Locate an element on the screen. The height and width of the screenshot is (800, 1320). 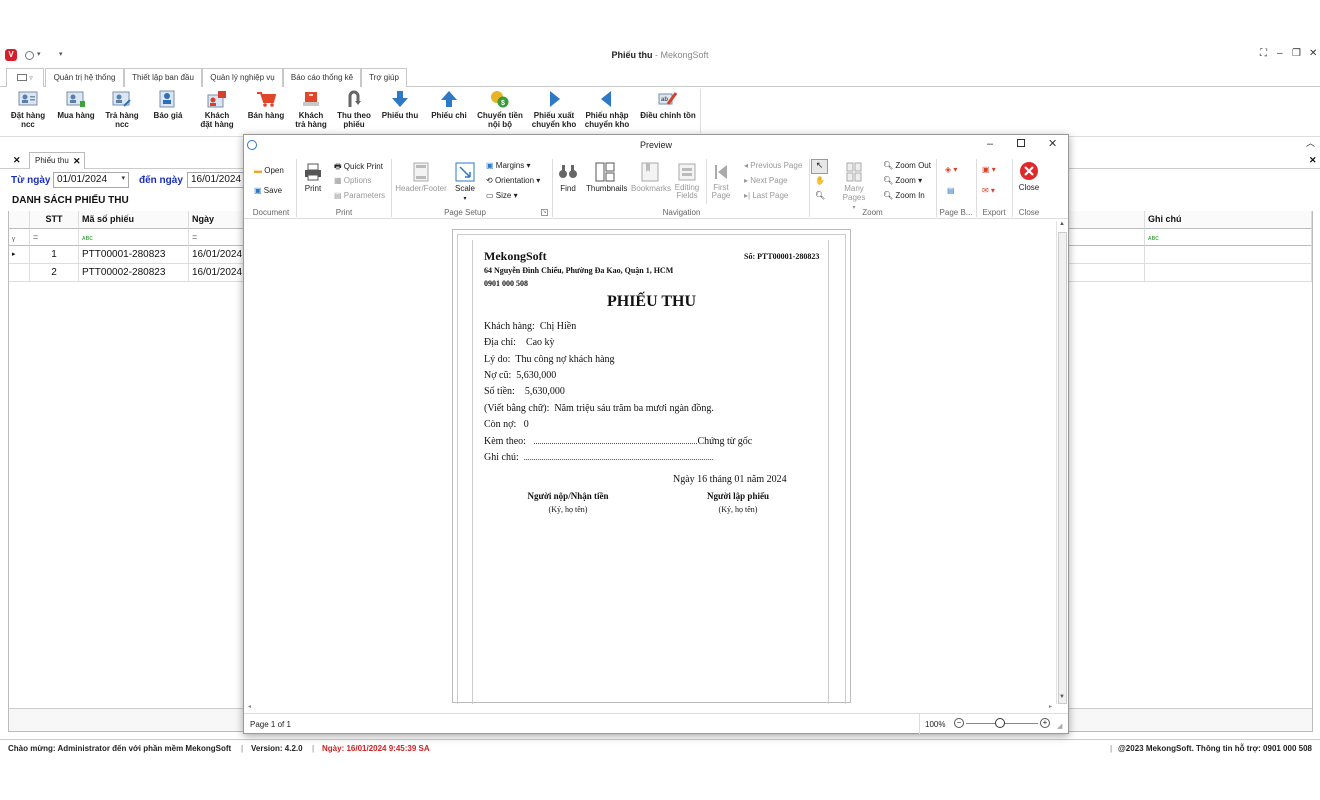
ribbon-dat-hang-ncc: Đặt hàng ncc is located at coordinates (28, 109).